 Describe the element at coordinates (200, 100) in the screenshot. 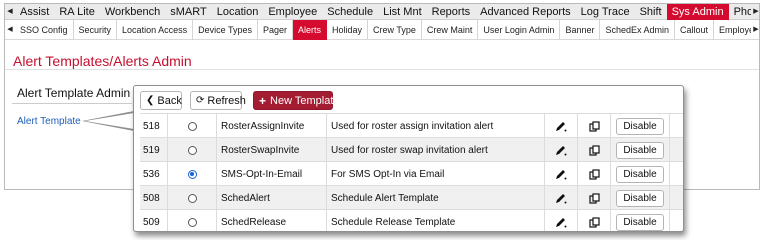

I see `refresh-icon: ⟳` at that location.